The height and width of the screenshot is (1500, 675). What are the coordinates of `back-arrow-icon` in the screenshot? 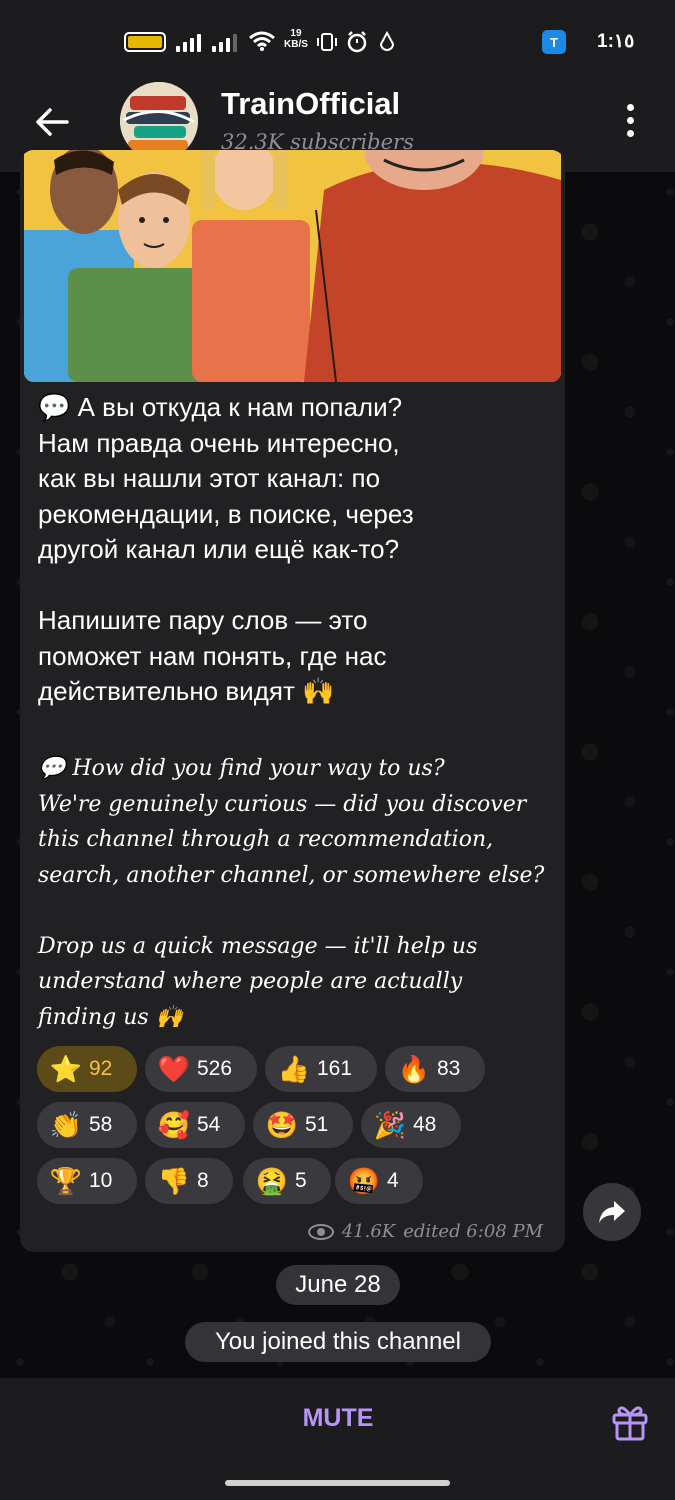 It's located at (52, 122).